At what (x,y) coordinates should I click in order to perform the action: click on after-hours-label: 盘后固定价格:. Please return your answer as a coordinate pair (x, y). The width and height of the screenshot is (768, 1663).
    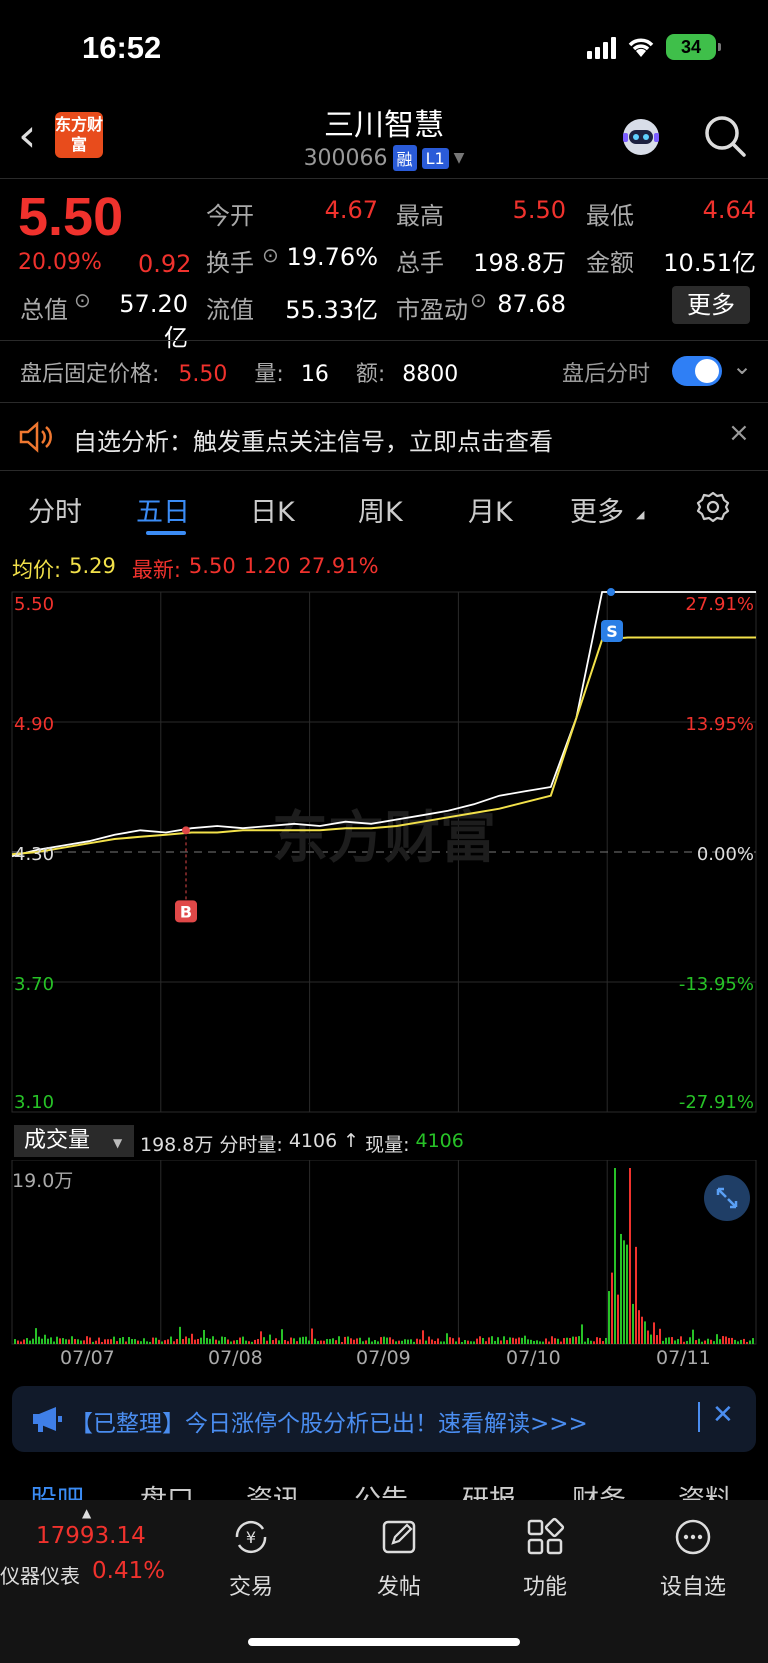
    Looking at the image, I should click on (90, 374).